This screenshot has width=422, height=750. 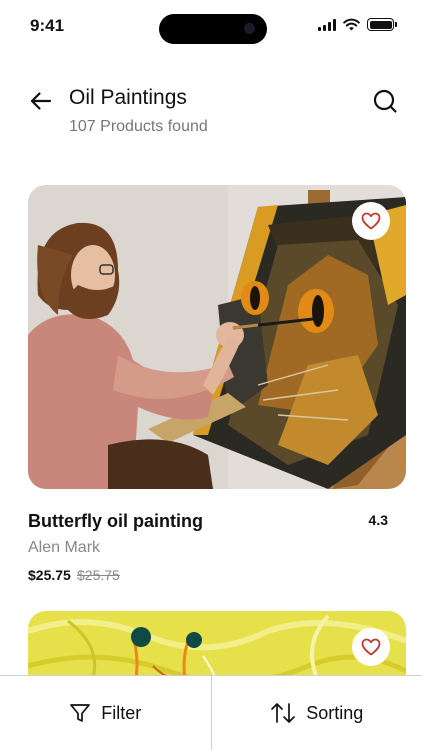 I want to click on sorting-button: Sorting, so click(x=316, y=713).